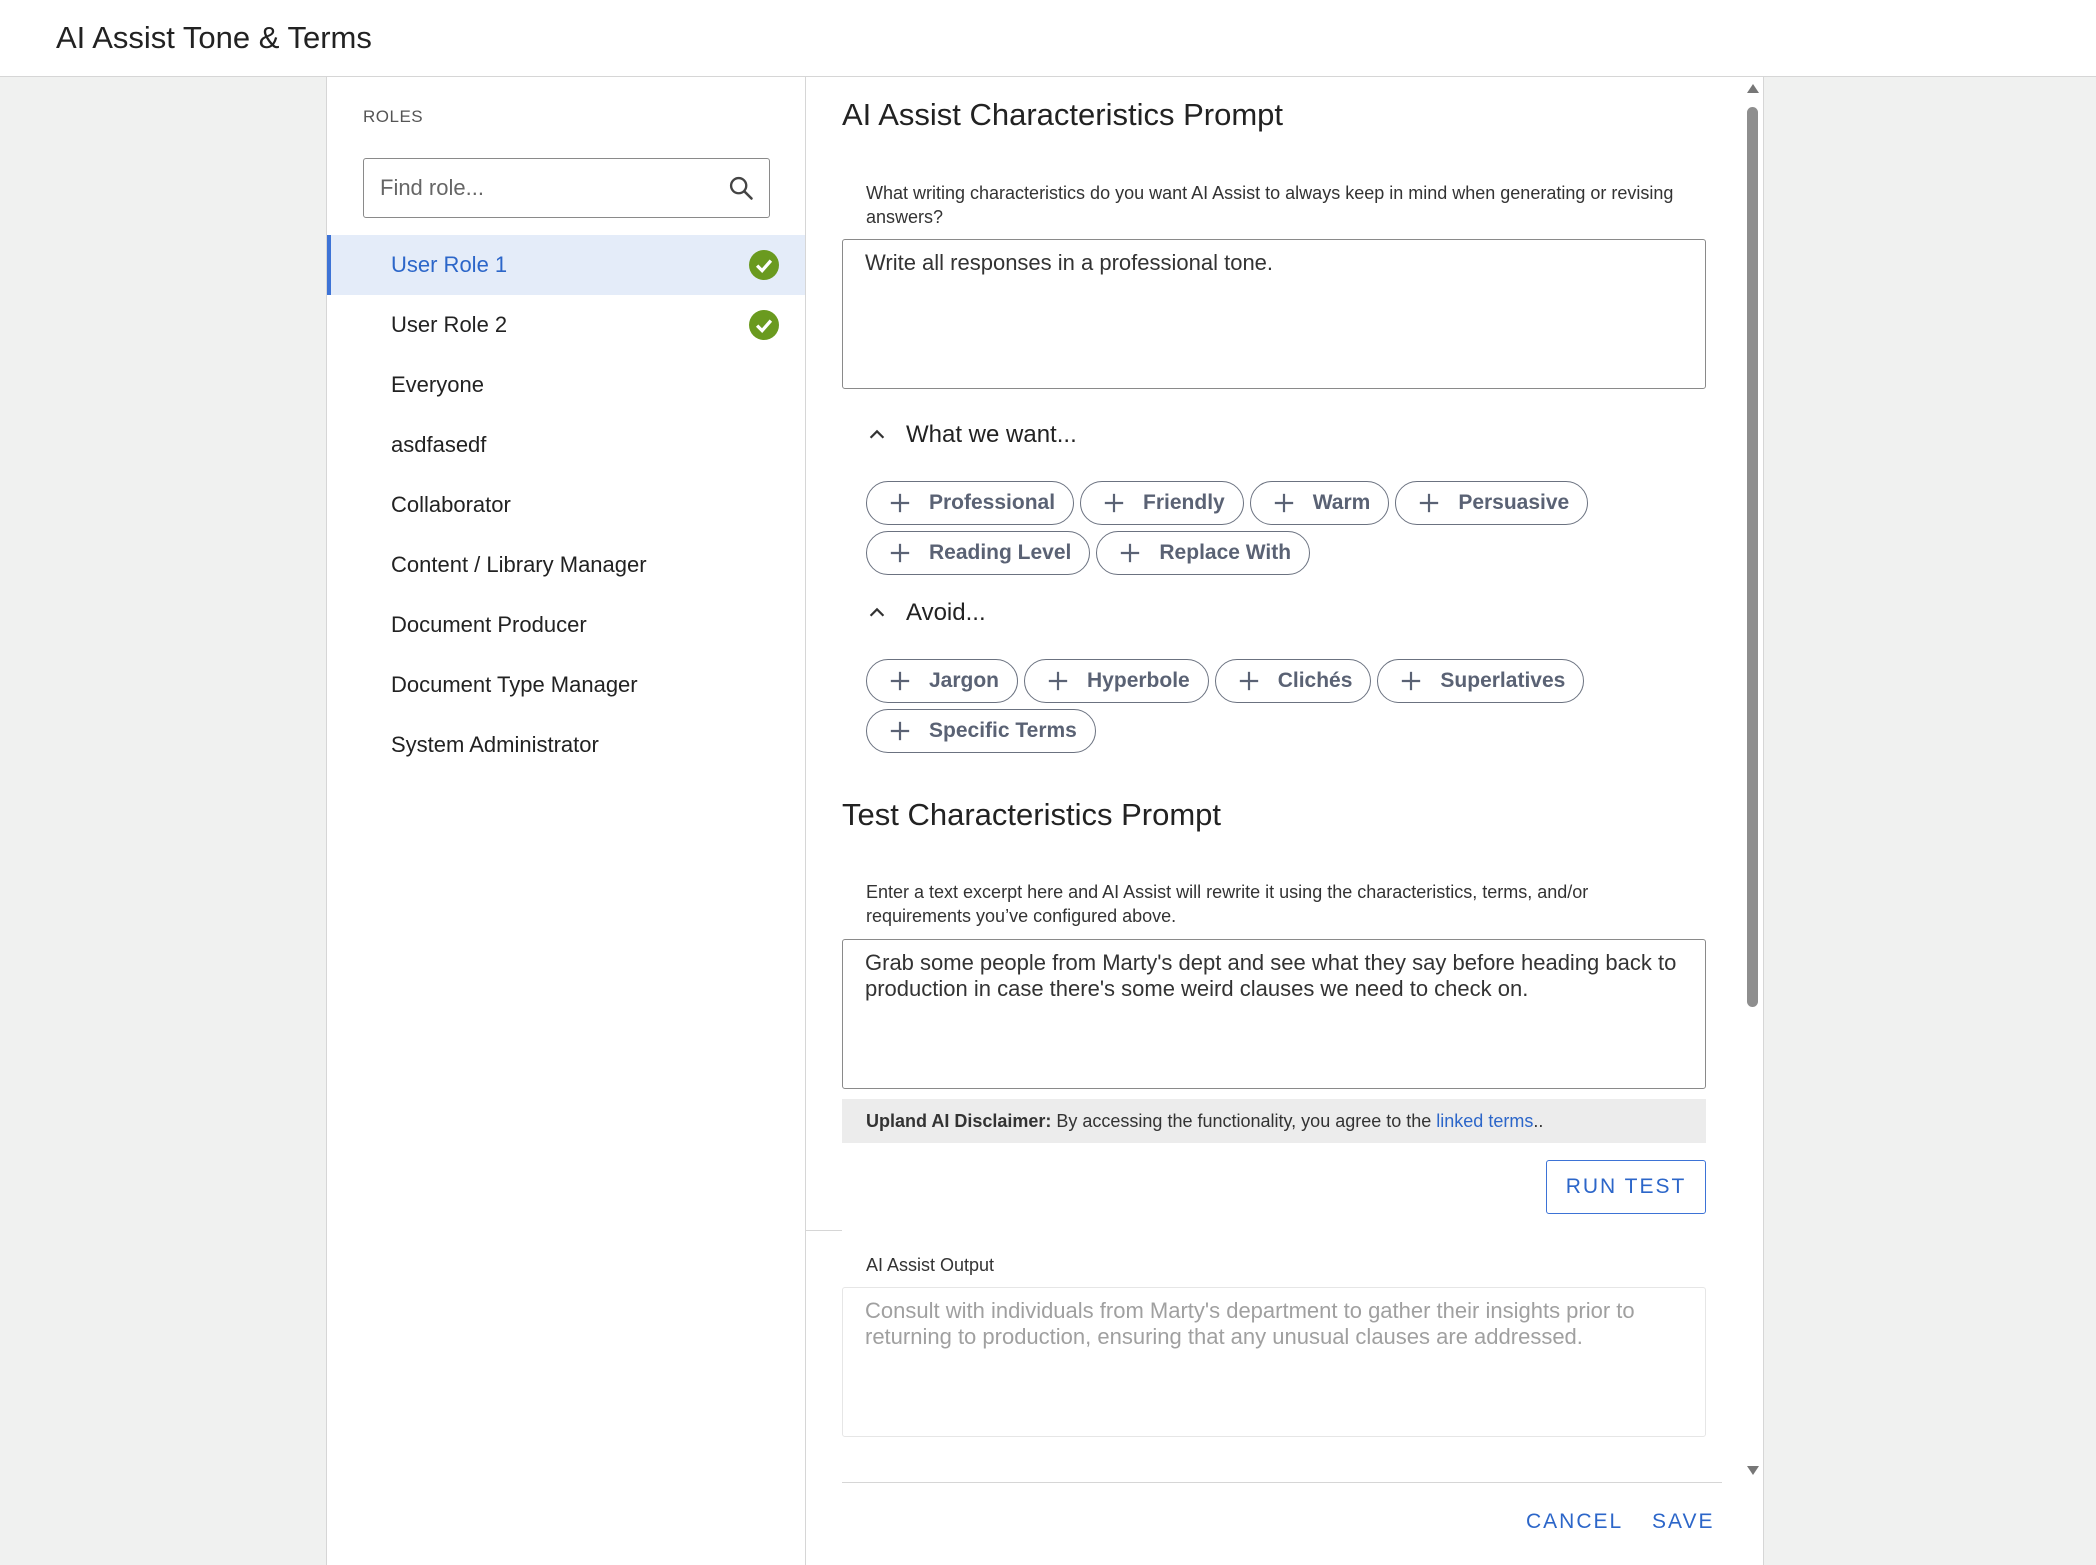 The width and height of the screenshot is (2096, 1565). What do you see at coordinates (1514, 502) in the screenshot?
I see `chip-label: Persuasive` at bounding box center [1514, 502].